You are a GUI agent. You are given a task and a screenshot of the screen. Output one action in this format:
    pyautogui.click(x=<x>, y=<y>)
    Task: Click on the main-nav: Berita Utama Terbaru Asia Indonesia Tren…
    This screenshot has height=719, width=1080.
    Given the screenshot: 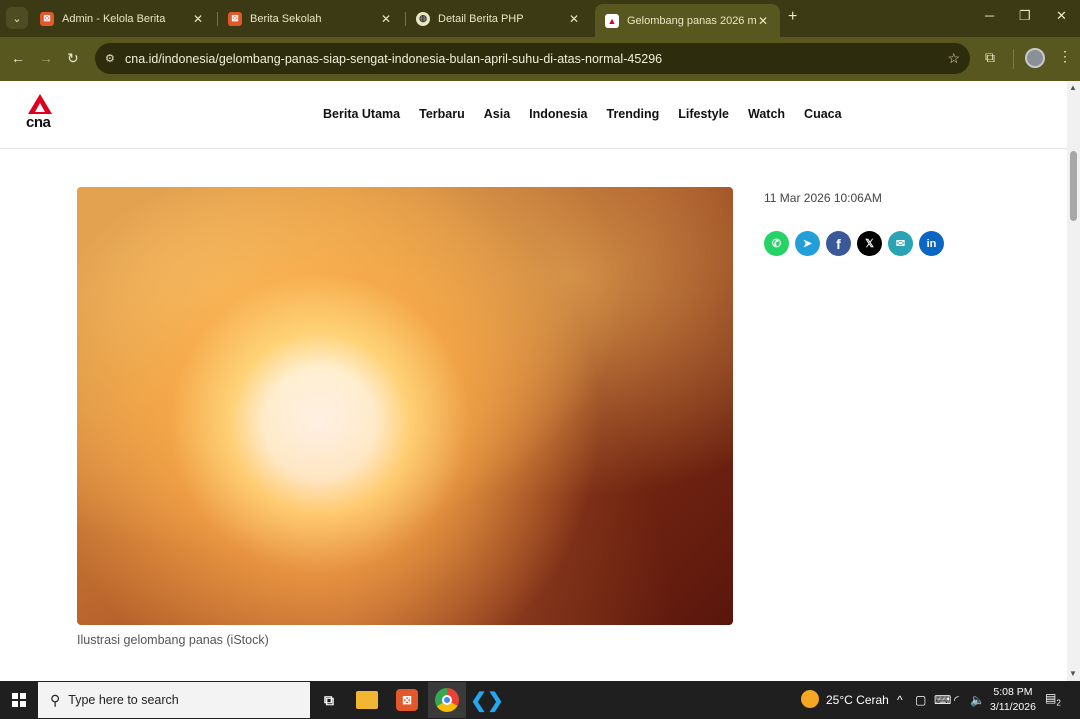 What is the action you would take?
    pyautogui.click(x=592, y=114)
    